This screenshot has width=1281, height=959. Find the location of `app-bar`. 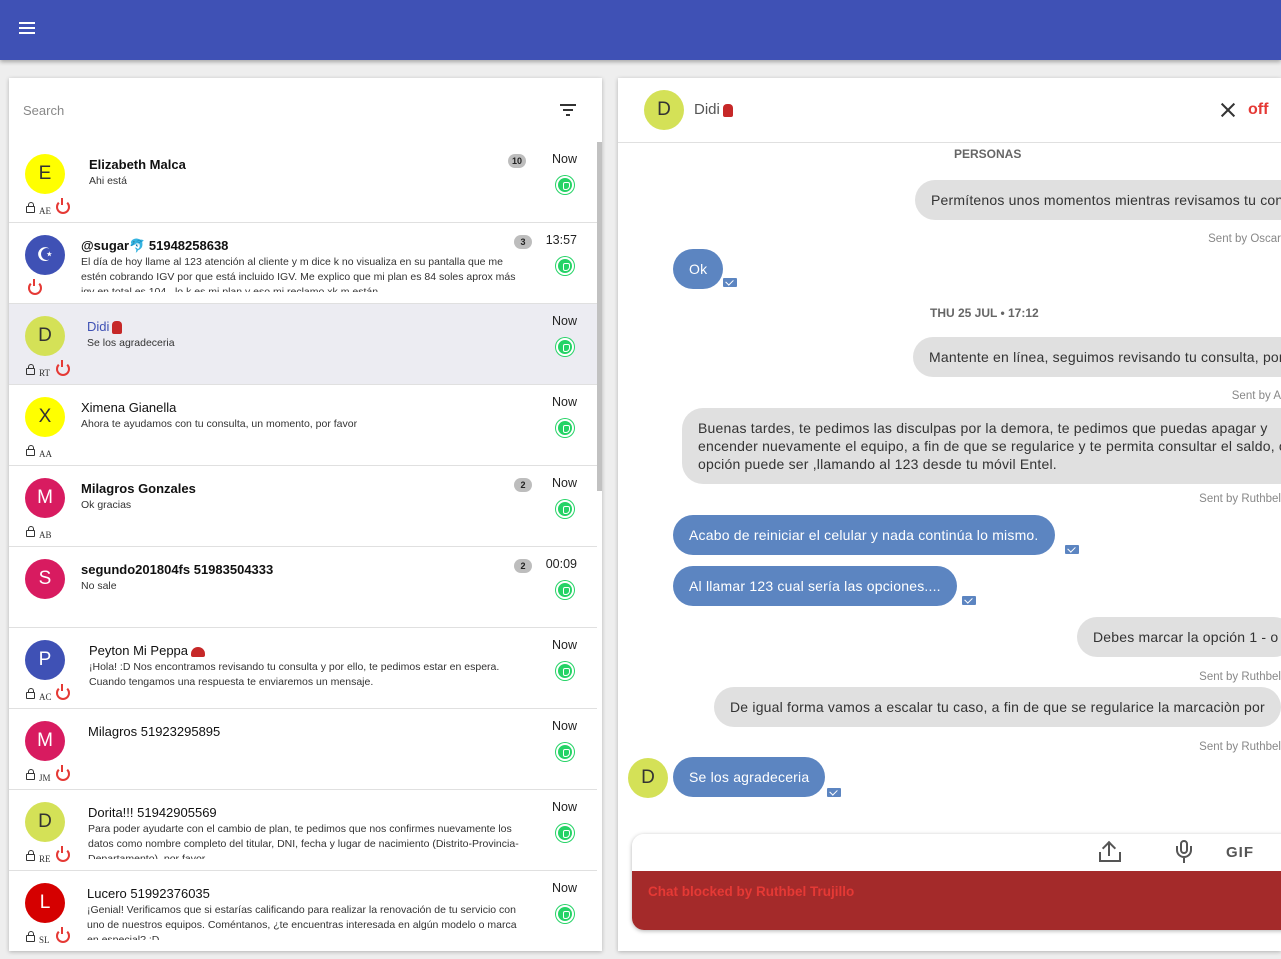

app-bar is located at coordinates (640, 30).